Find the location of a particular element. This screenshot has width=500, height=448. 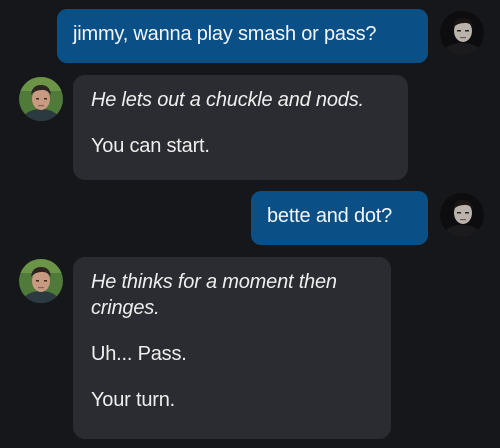

message-text: You can start. is located at coordinates (150, 146).